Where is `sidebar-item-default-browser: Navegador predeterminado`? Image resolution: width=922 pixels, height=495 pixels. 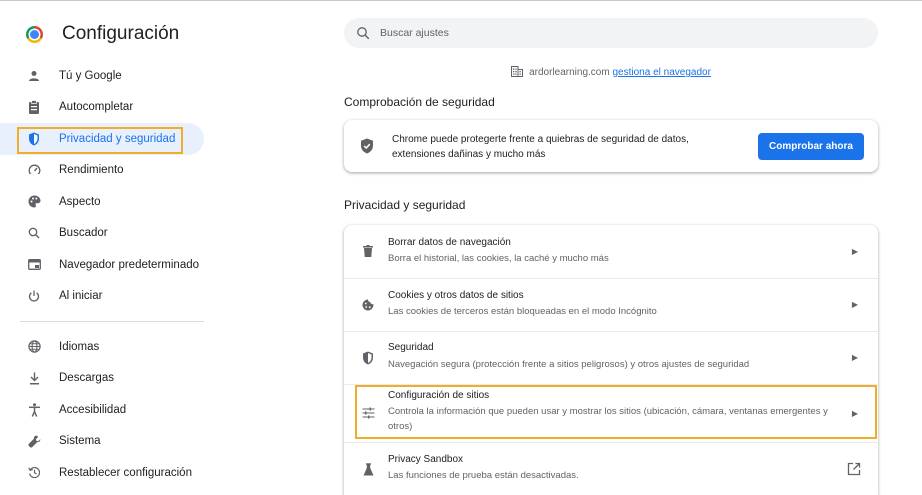
sidebar-item-default-browser: Navegador predeterminado is located at coordinates (104, 265).